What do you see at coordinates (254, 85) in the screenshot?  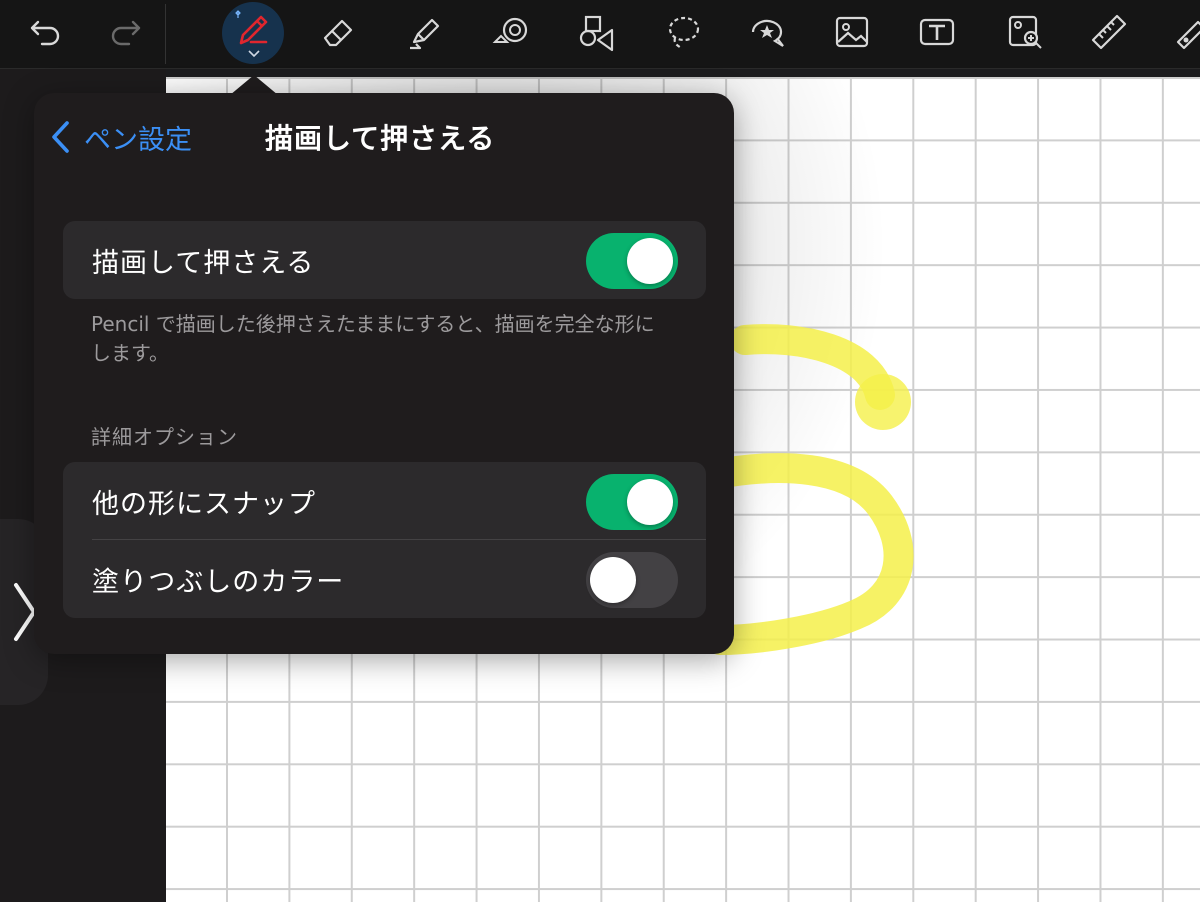 I see `popover-arrow` at bounding box center [254, 85].